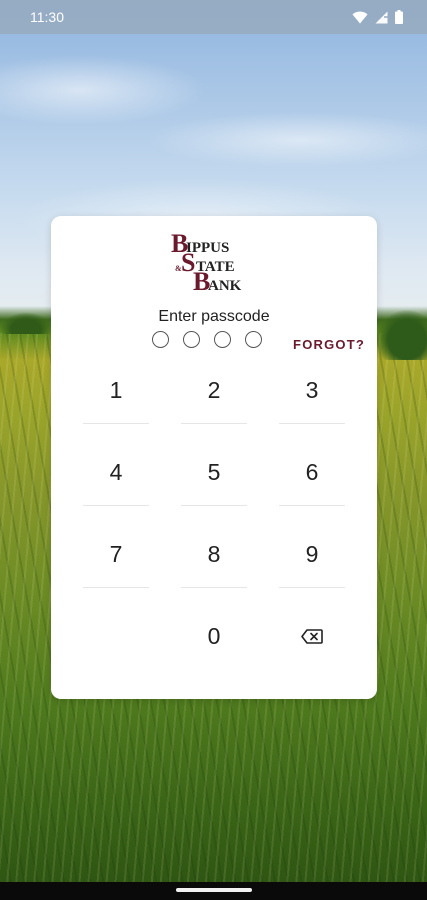 The image size is (427, 900). I want to click on passcode-dots, so click(207, 339).